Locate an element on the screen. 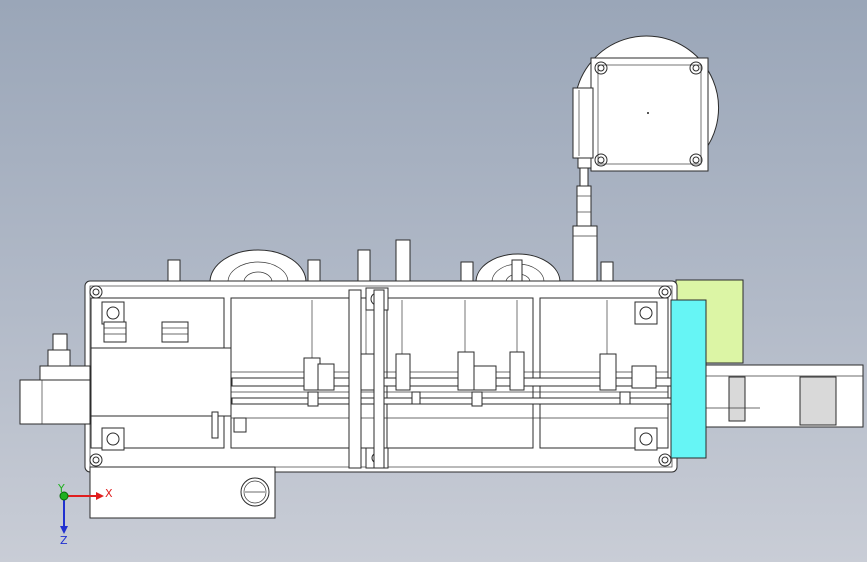 This screenshot has height=562, width=867. outfeed-conveyor is located at coordinates (783, 396).